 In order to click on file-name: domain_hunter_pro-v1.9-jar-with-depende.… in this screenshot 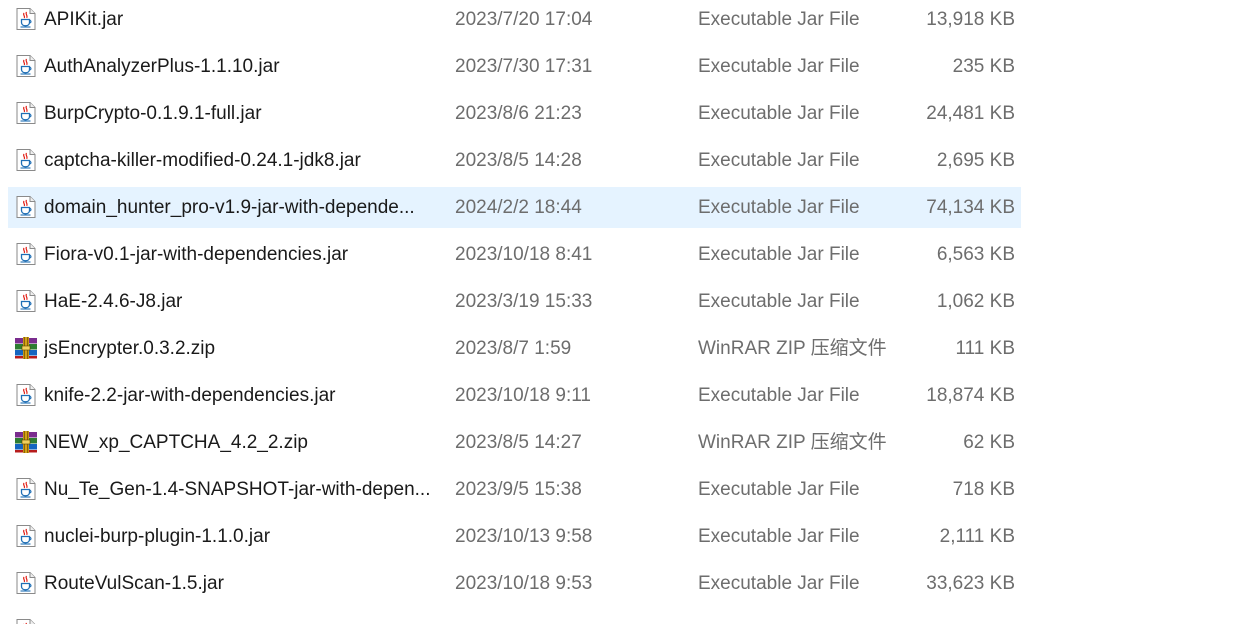, I will do `click(229, 207)`.